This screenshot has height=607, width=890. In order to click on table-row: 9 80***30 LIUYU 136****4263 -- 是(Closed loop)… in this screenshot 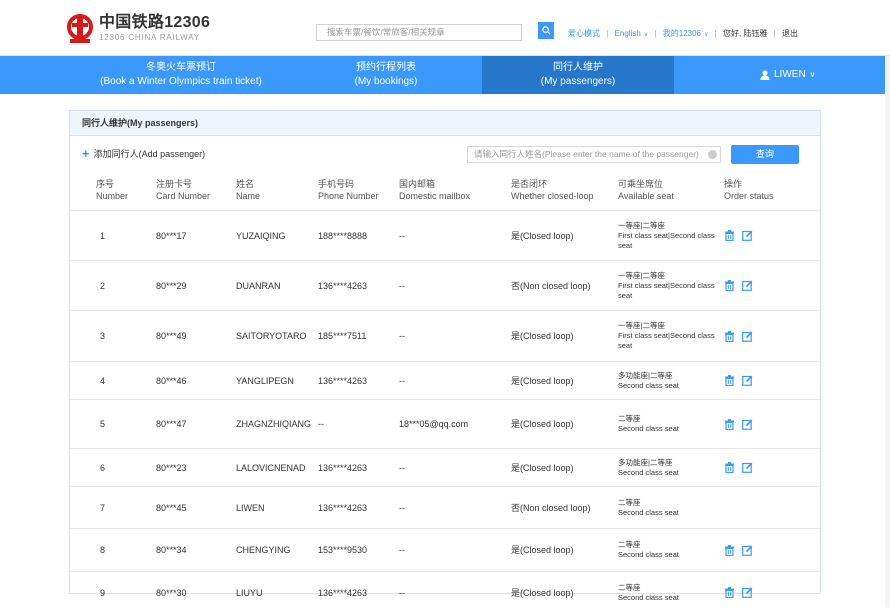, I will do `click(445, 589)`.